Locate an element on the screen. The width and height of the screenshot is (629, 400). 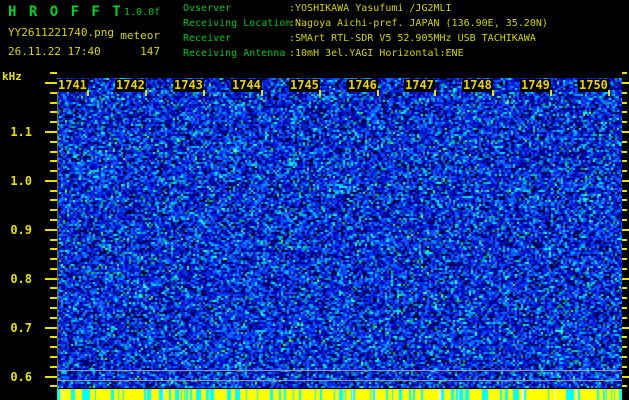
info-row-value: :YOSHIKAWA Yasufumi /JG2MLI is located at coordinates (370, 8).